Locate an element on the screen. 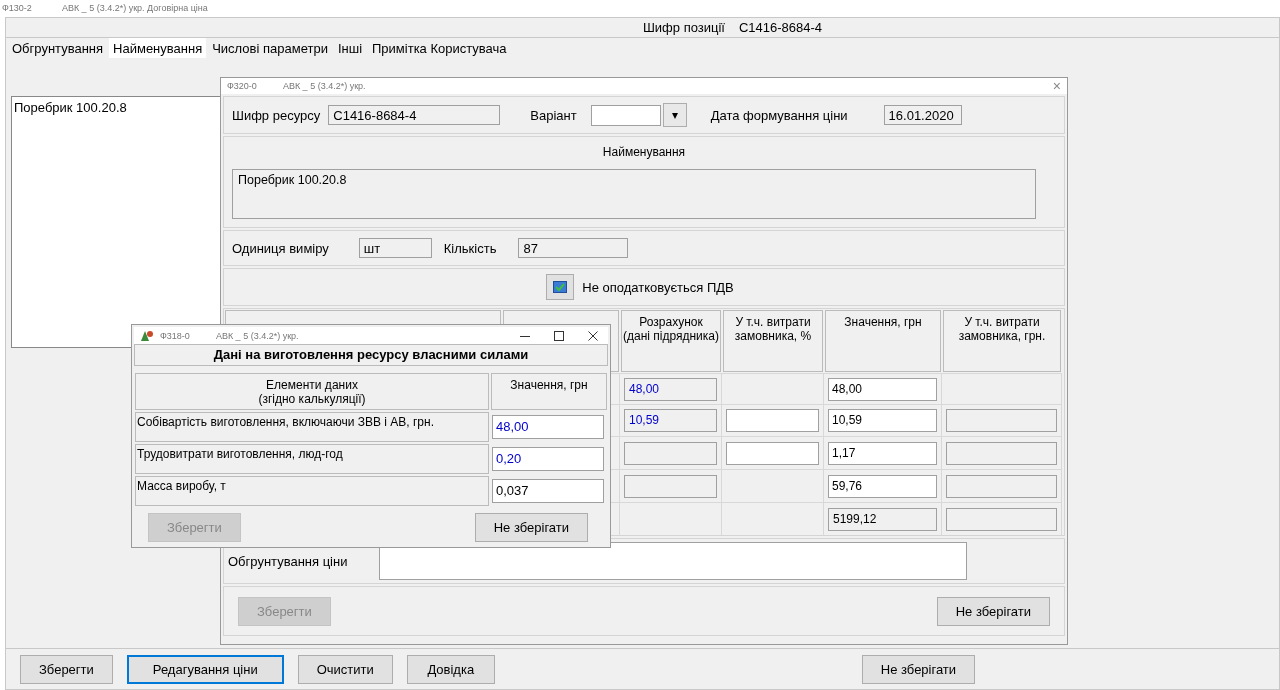  header-value: С1416-8684-4 is located at coordinates (780, 27).